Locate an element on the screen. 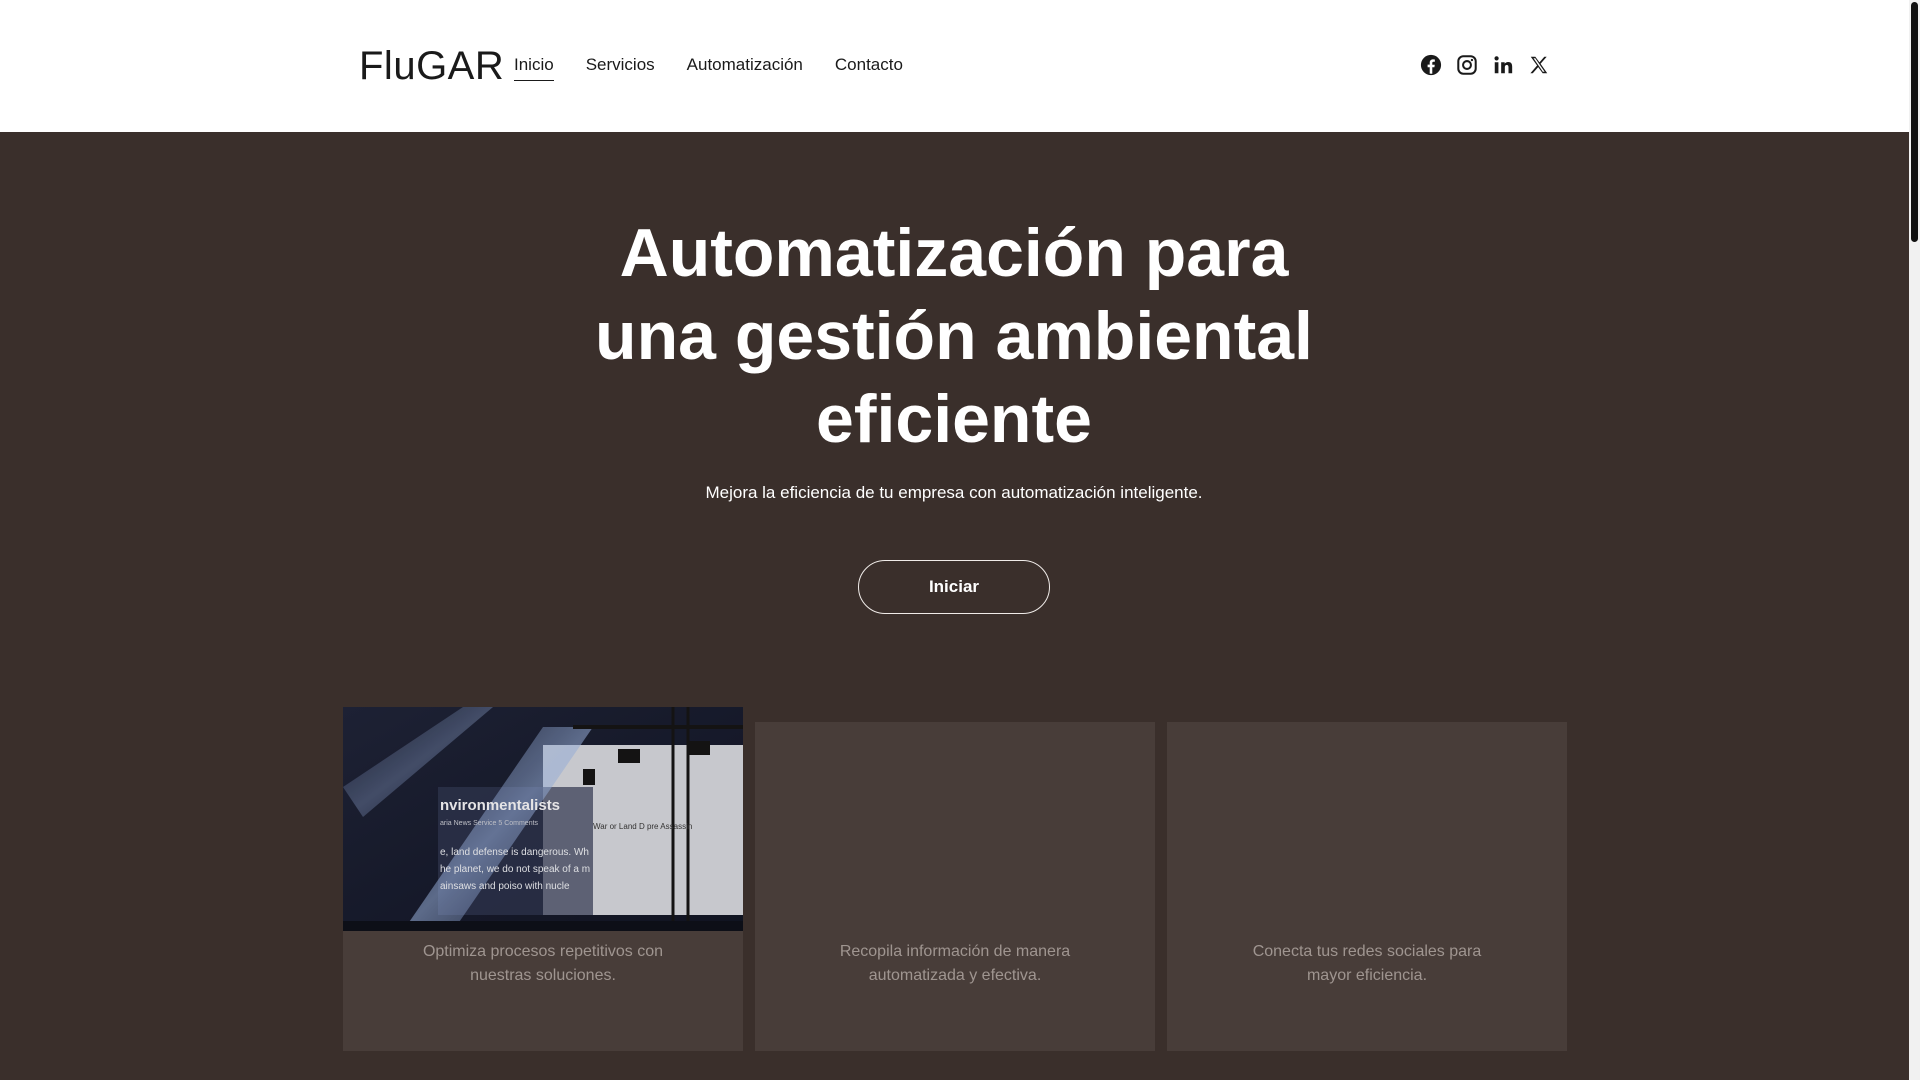 The height and width of the screenshot is (1080, 1920). facebook-icon is located at coordinates (1431, 65).